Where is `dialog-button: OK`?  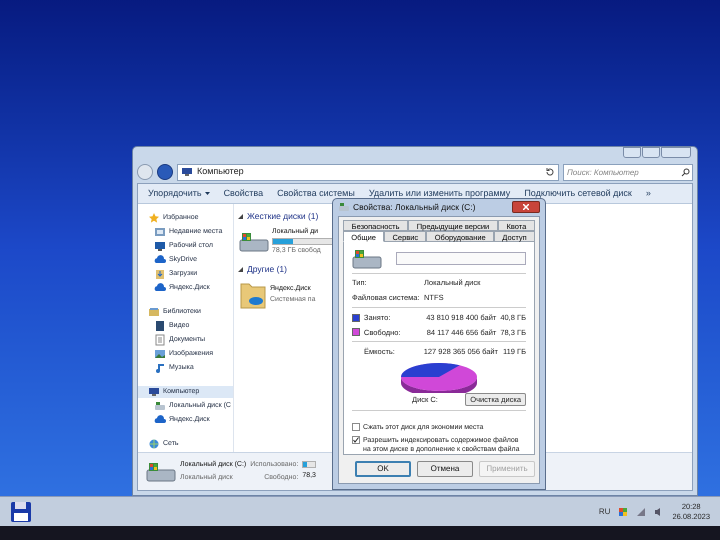
dialog-button: OK is located at coordinates (383, 469).